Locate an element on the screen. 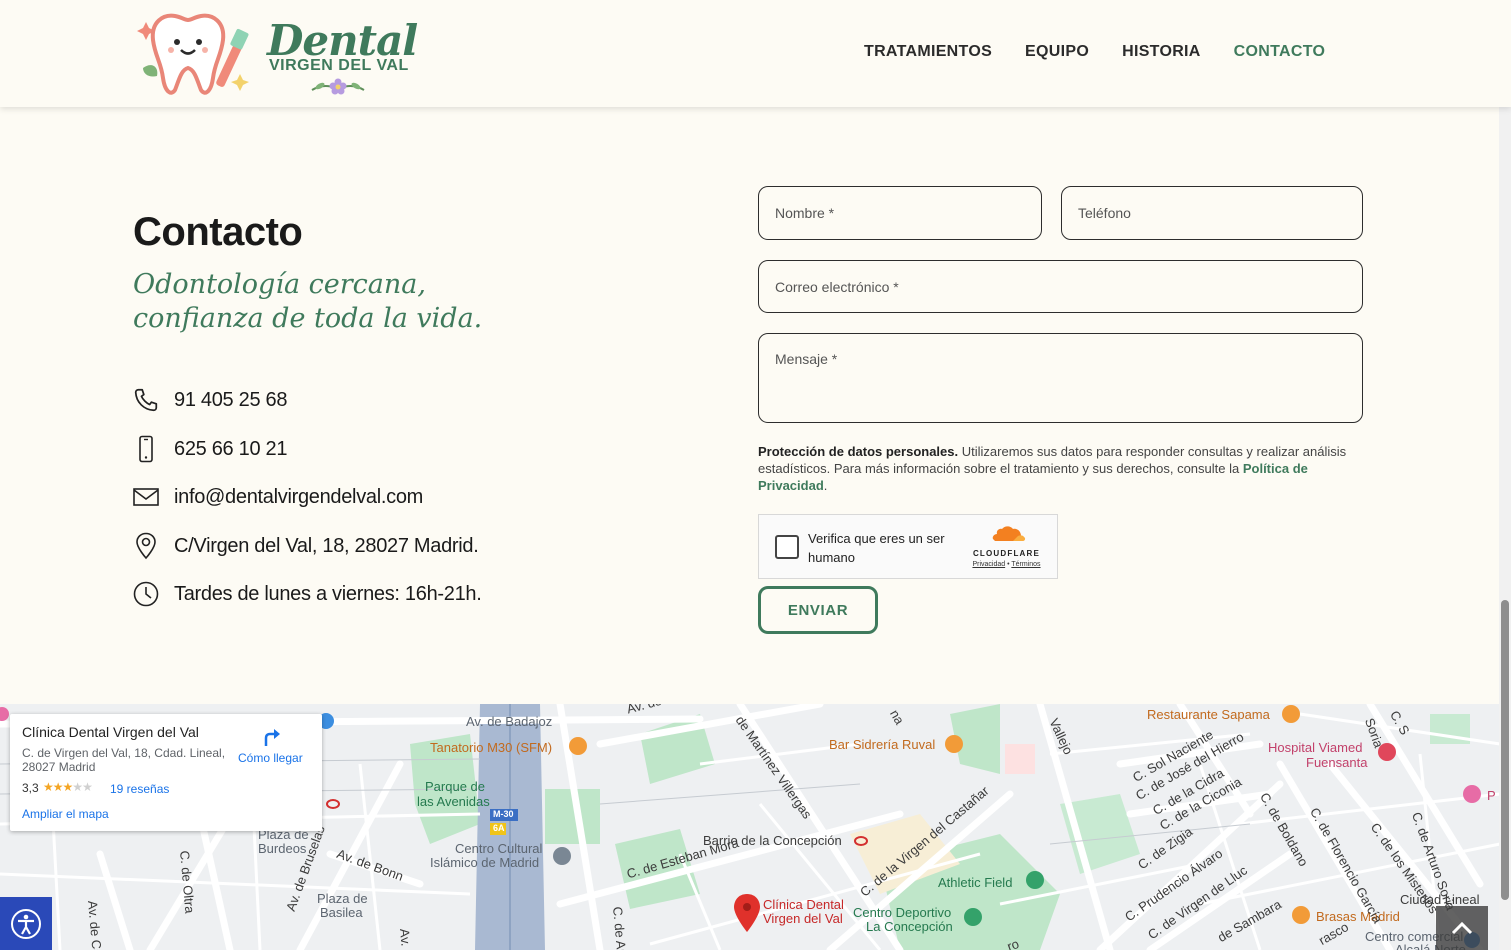 The height and width of the screenshot is (950, 1511). contact-hours-row: Tardes de lunes a viernes: 16h-21h. is located at coordinates (307, 594).